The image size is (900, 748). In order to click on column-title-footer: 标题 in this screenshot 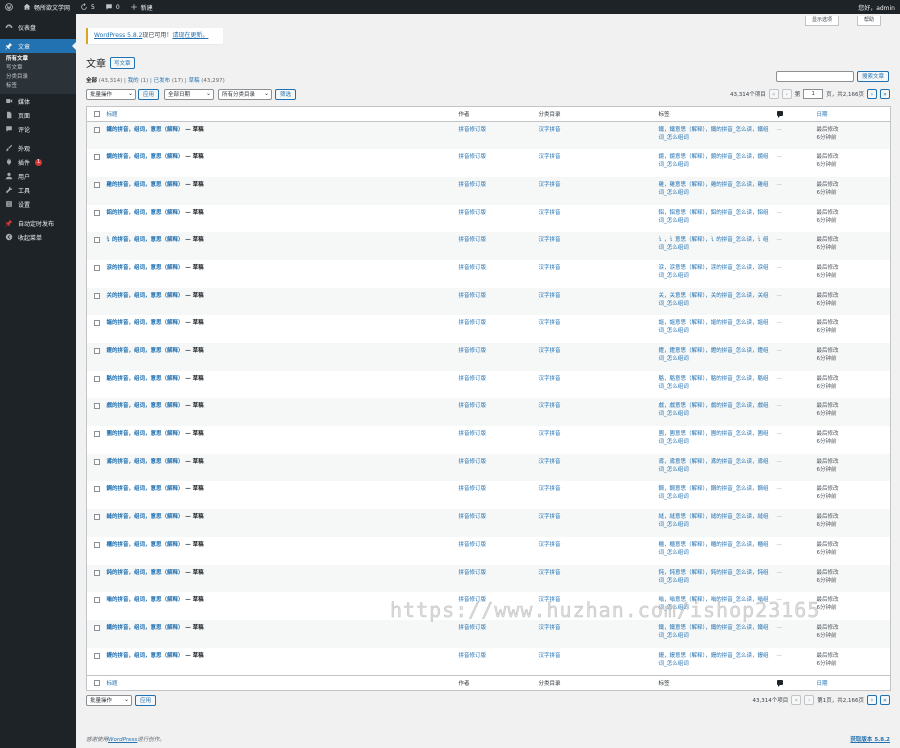, I will do `click(278, 682)`.